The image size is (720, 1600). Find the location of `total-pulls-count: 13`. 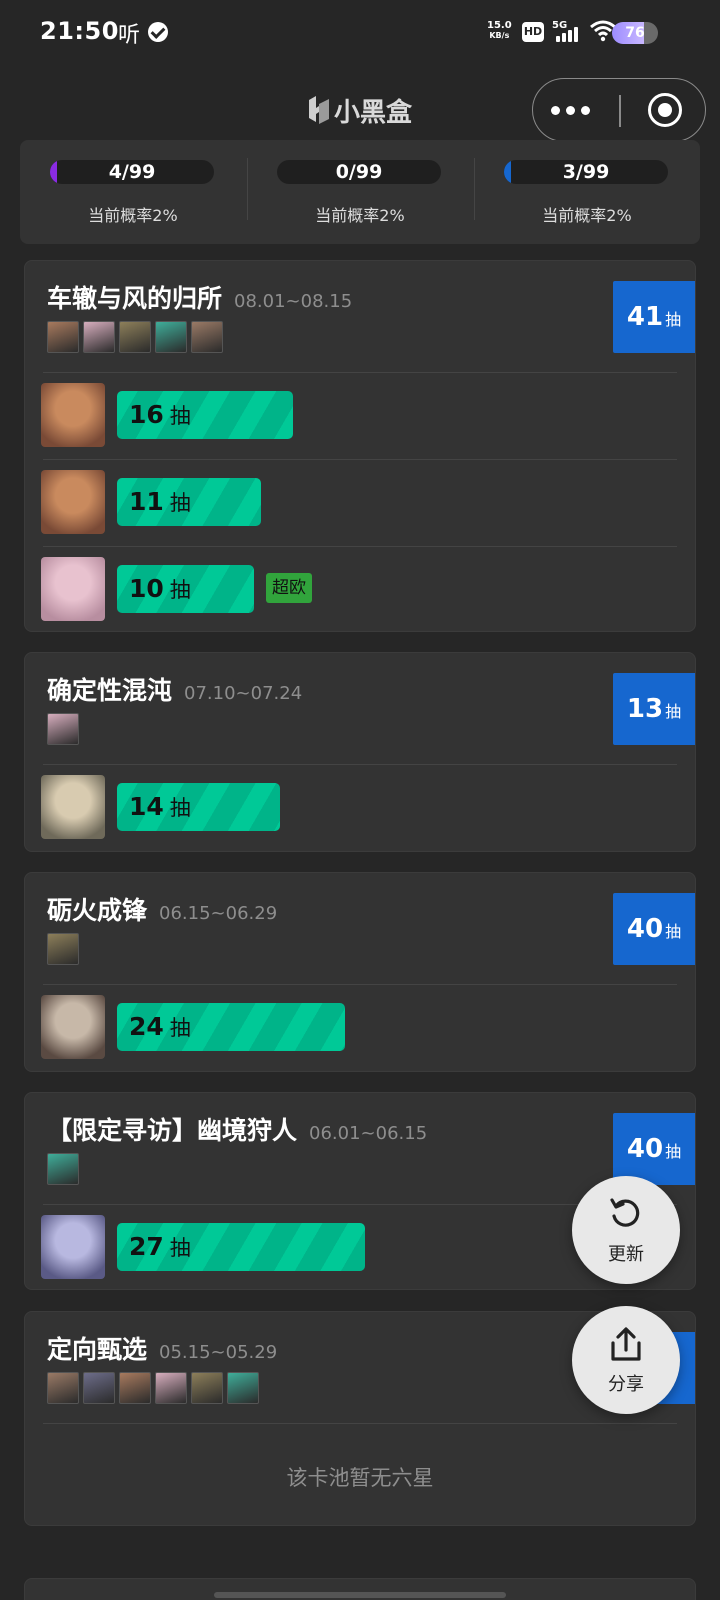

total-pulls-count: 13 is located at coordinates (645, 709).